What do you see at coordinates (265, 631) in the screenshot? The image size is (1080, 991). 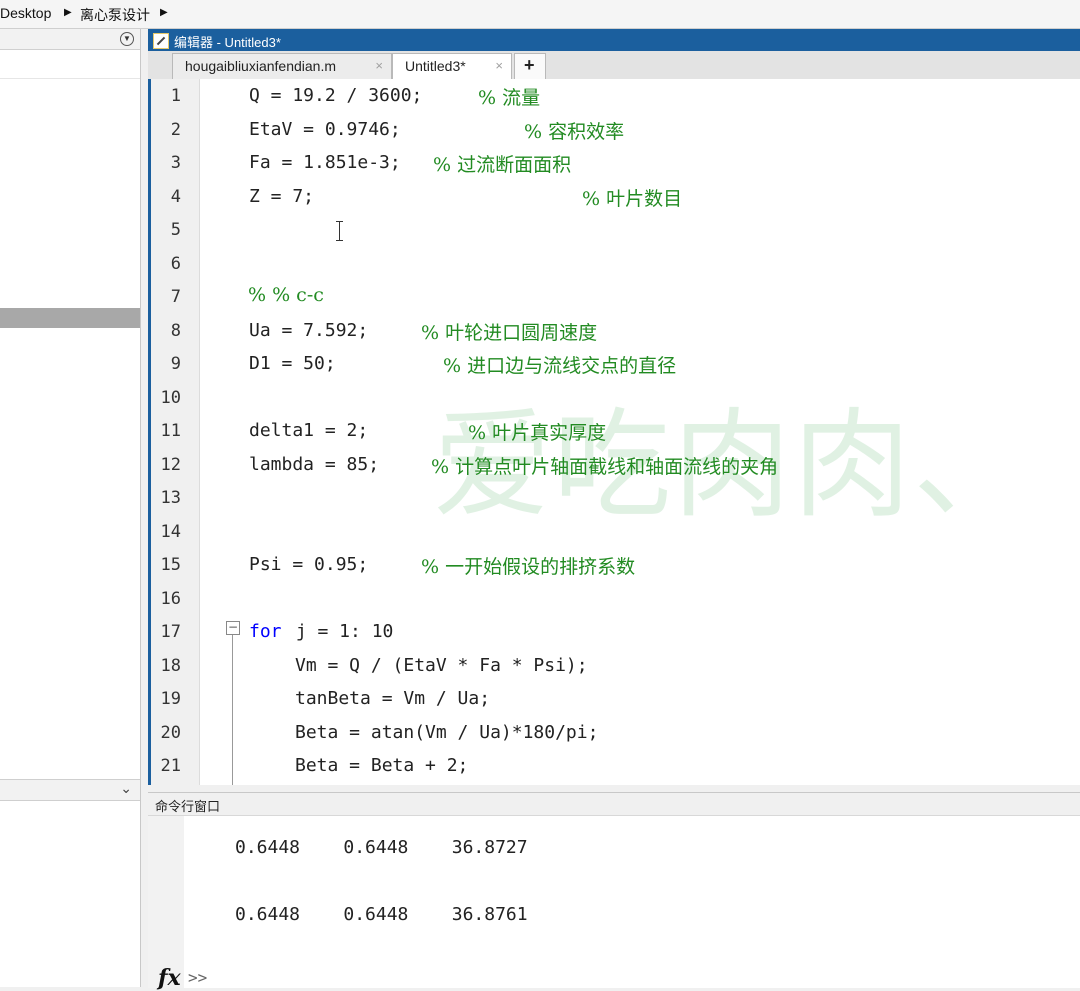 I see `code-keyword: for` at bounding box center [265, 631].